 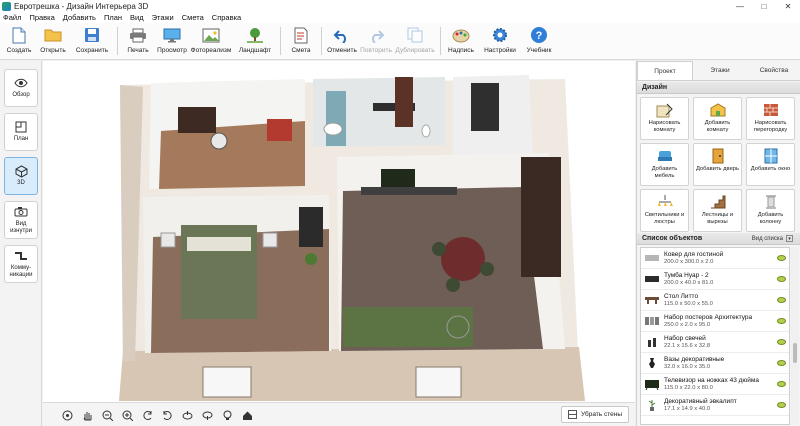 I want to click on panel-tabs: Проект Этажи Свойства, so click(x=718, y=71).